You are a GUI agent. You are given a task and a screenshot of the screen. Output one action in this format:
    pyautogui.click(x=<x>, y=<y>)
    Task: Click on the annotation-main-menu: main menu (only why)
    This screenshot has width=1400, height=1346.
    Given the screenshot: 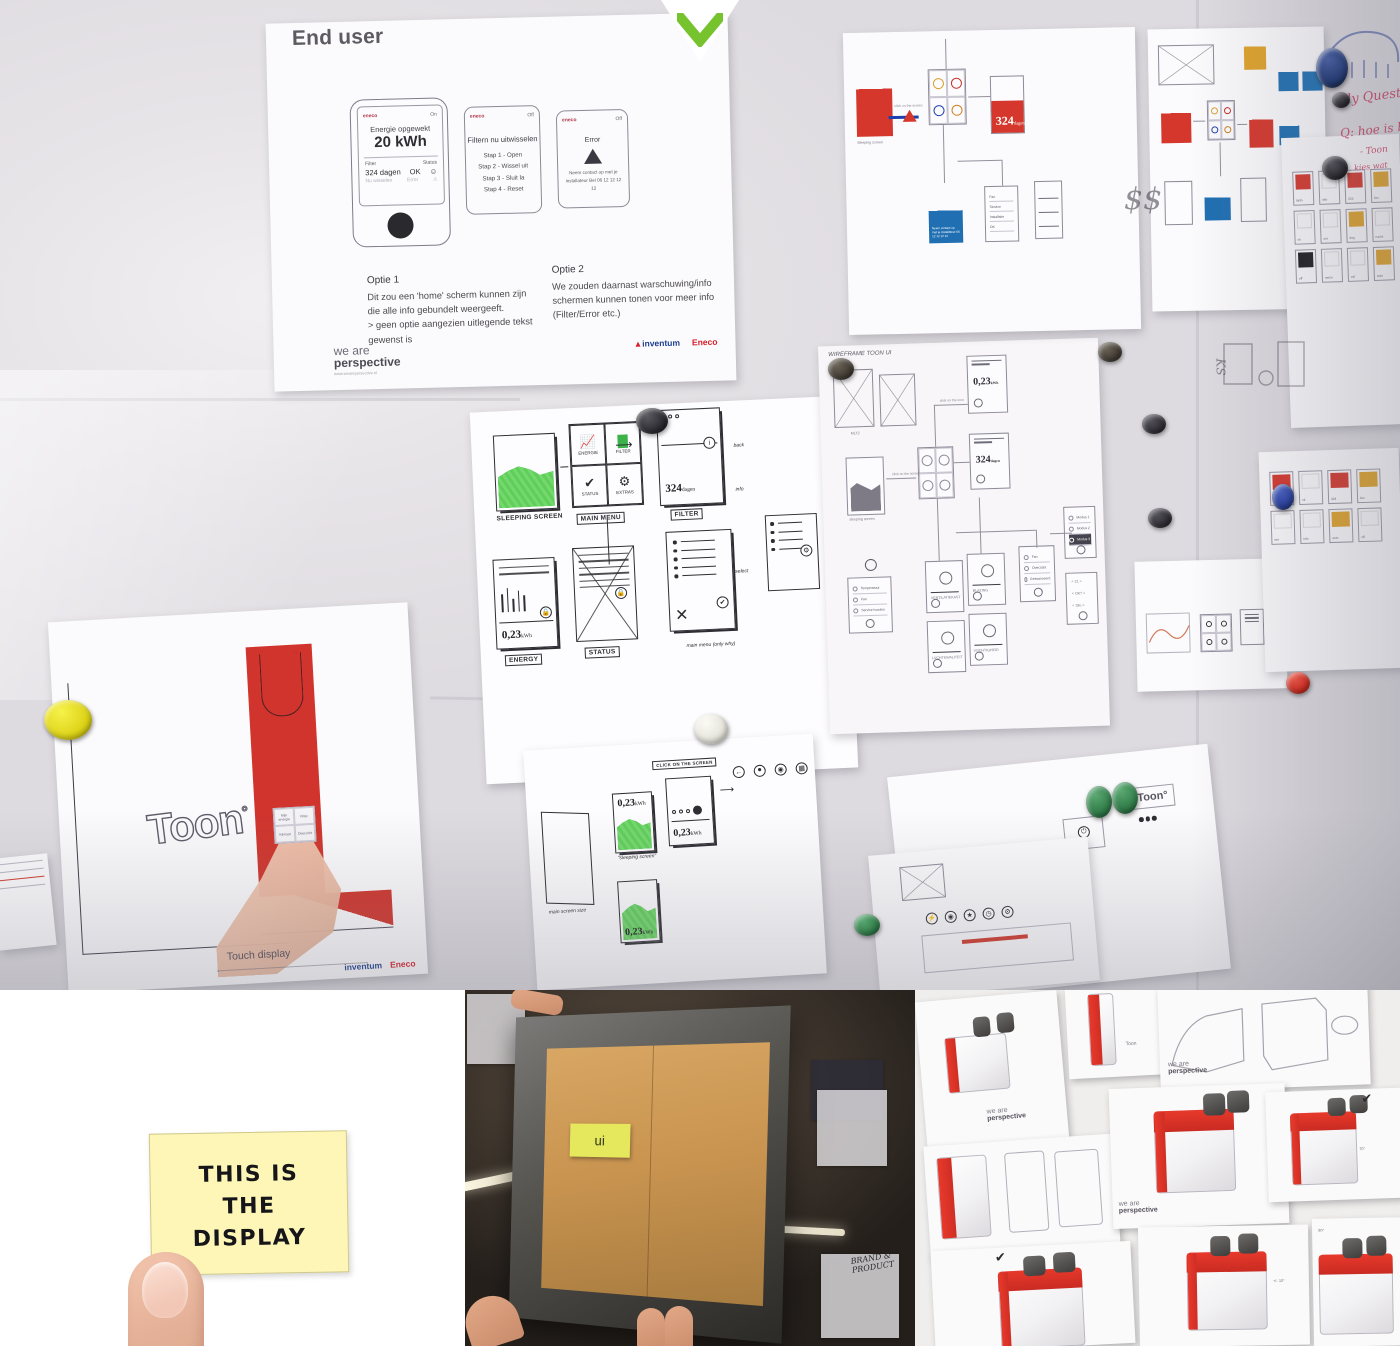 What is the action you would take?
    pyautogui.click(x=711, y=645)
    